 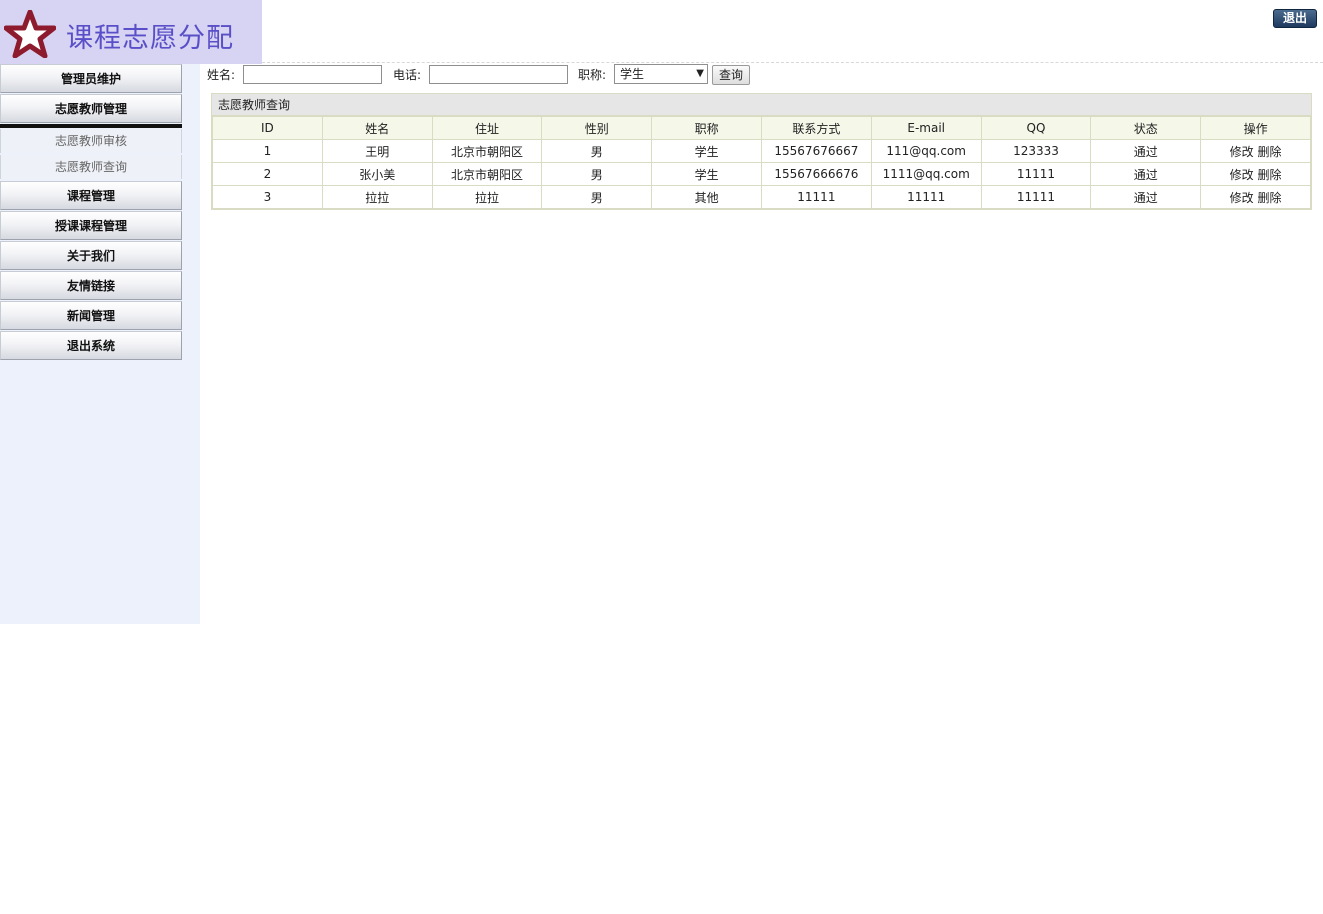 I want to click on title-select-value: 学生, so click(x=632, y=74).